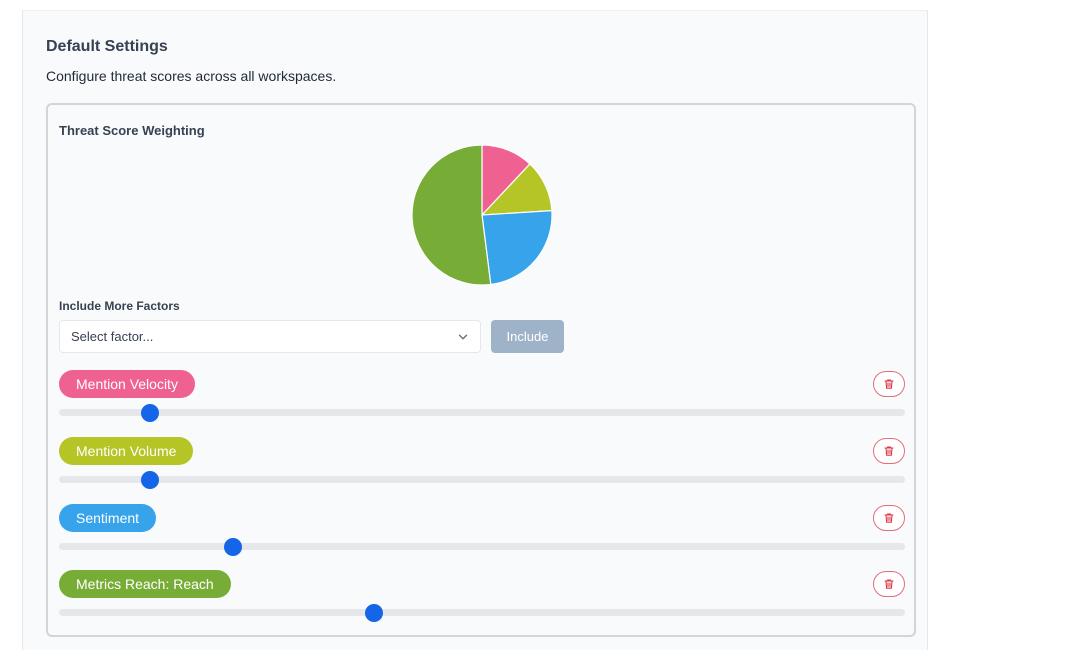 This screenshot has width=1080, height=650. Describe the element at coordinates (145, 584) in the screenshot. I see `factor-pill: Metrics Reach: Reach` at that location.